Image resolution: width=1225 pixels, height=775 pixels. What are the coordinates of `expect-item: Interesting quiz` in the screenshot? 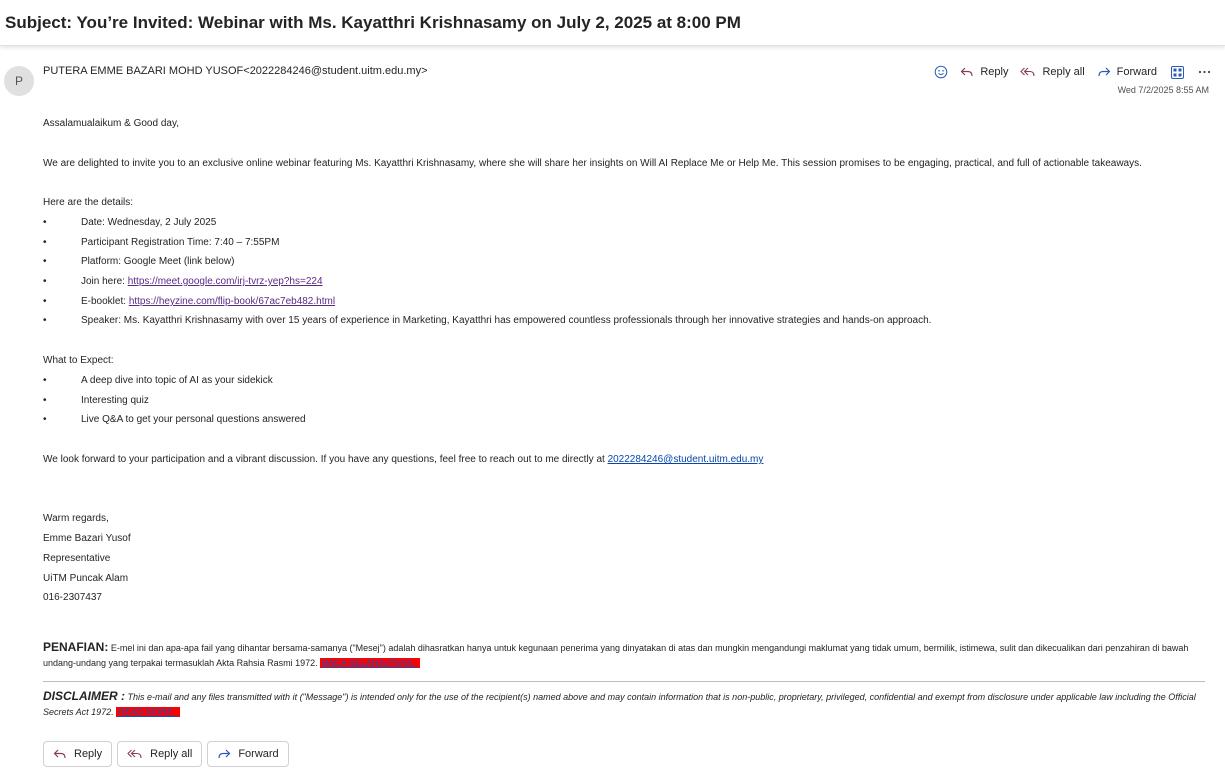 It's located at (115, 400).